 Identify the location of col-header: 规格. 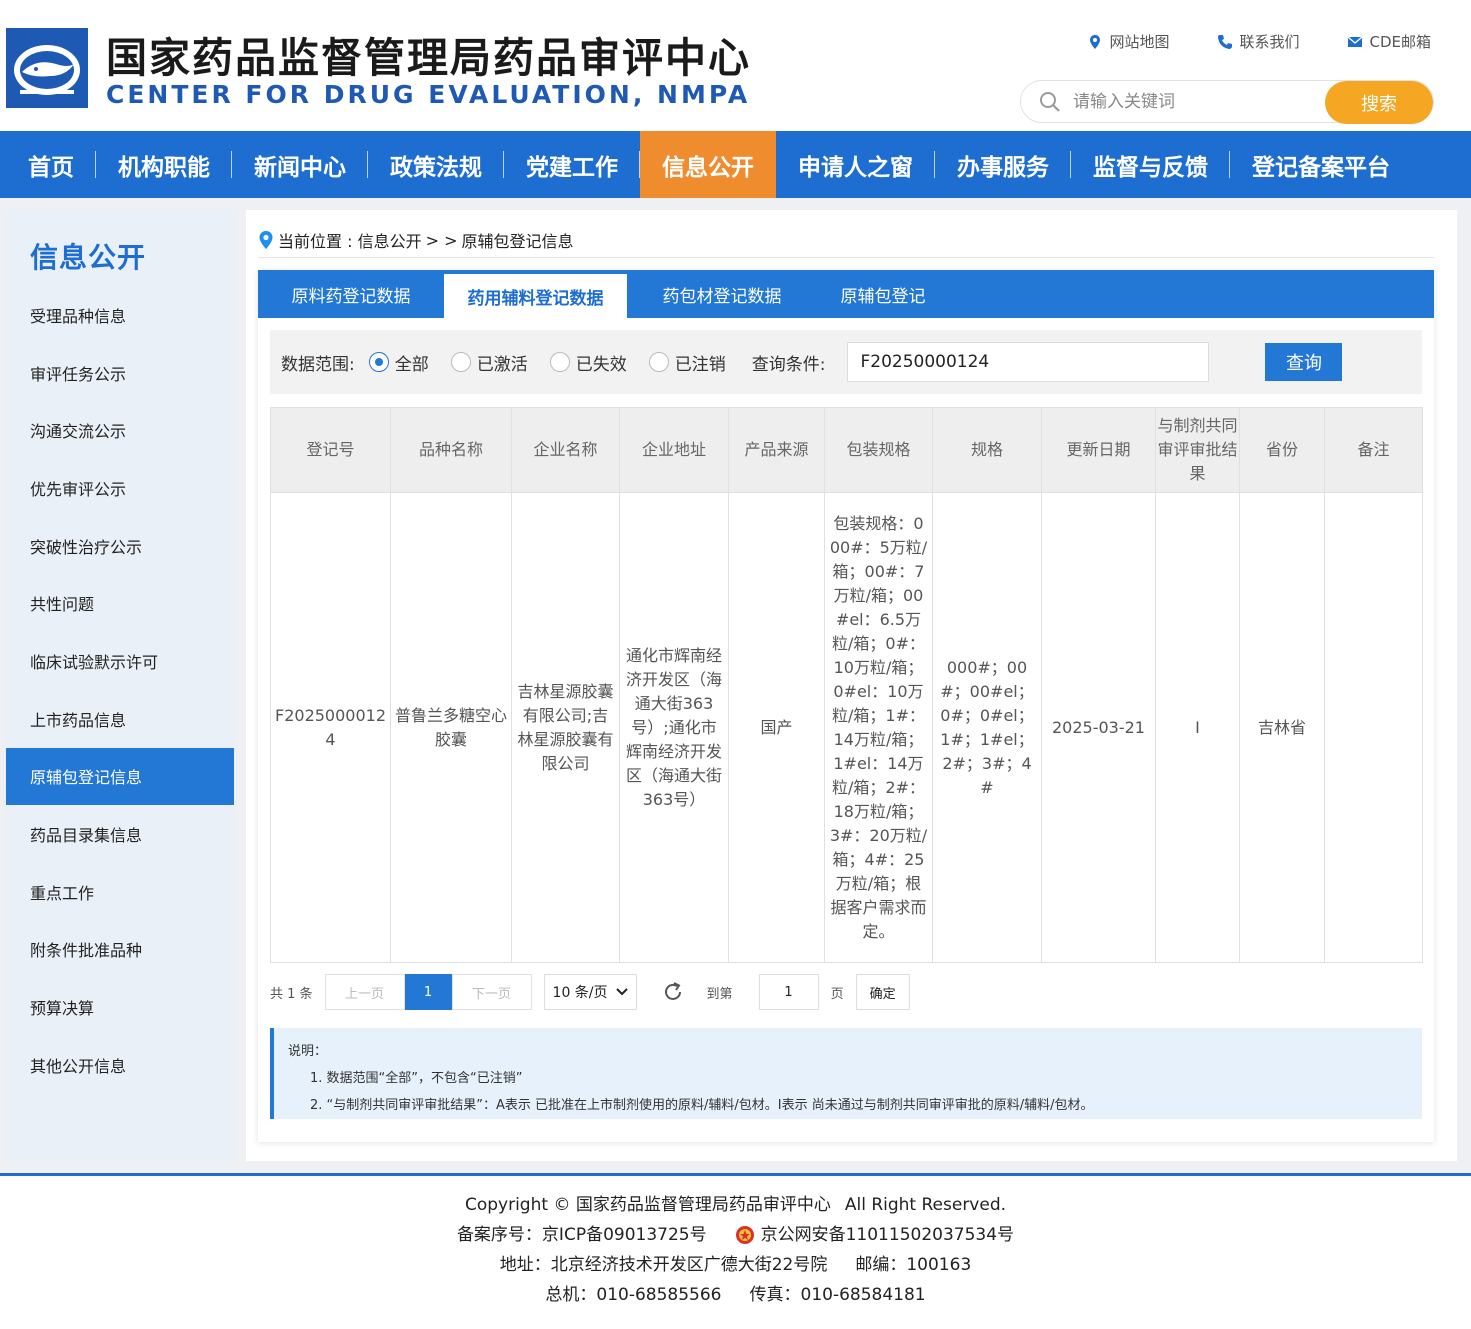
(987, 450).